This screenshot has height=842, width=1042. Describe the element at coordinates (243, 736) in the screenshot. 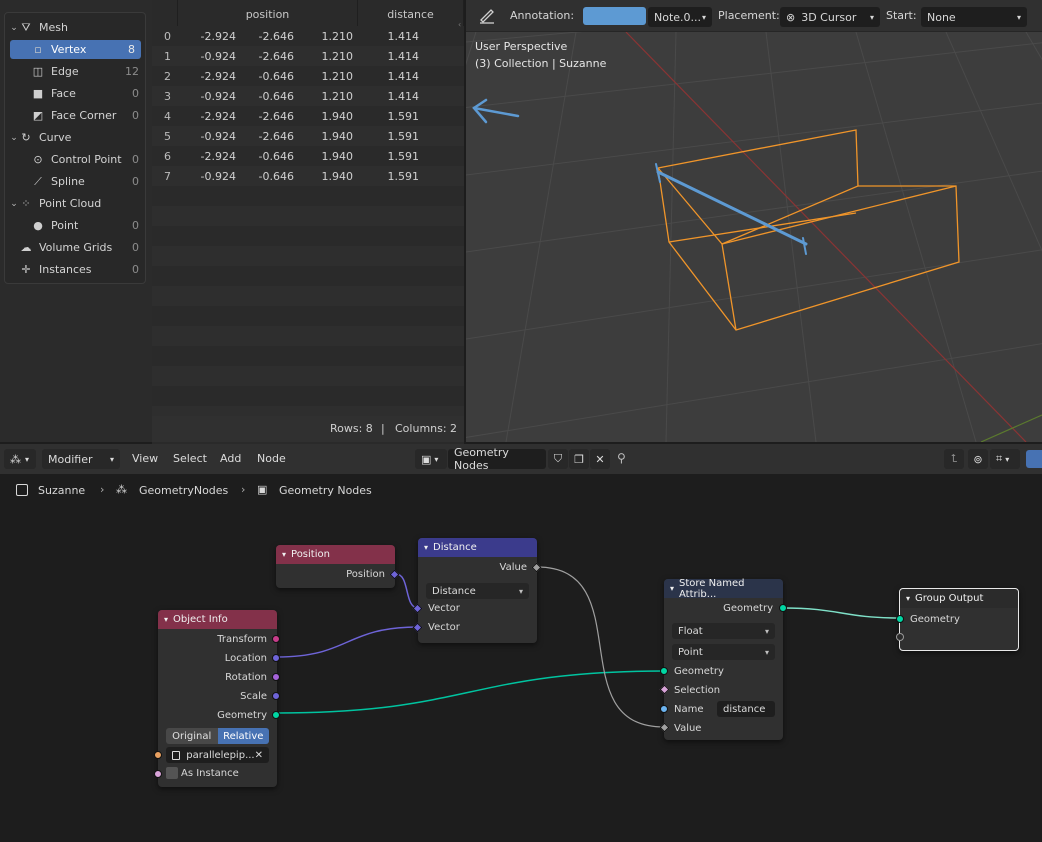

I see `option-relative: Relative` at that location.